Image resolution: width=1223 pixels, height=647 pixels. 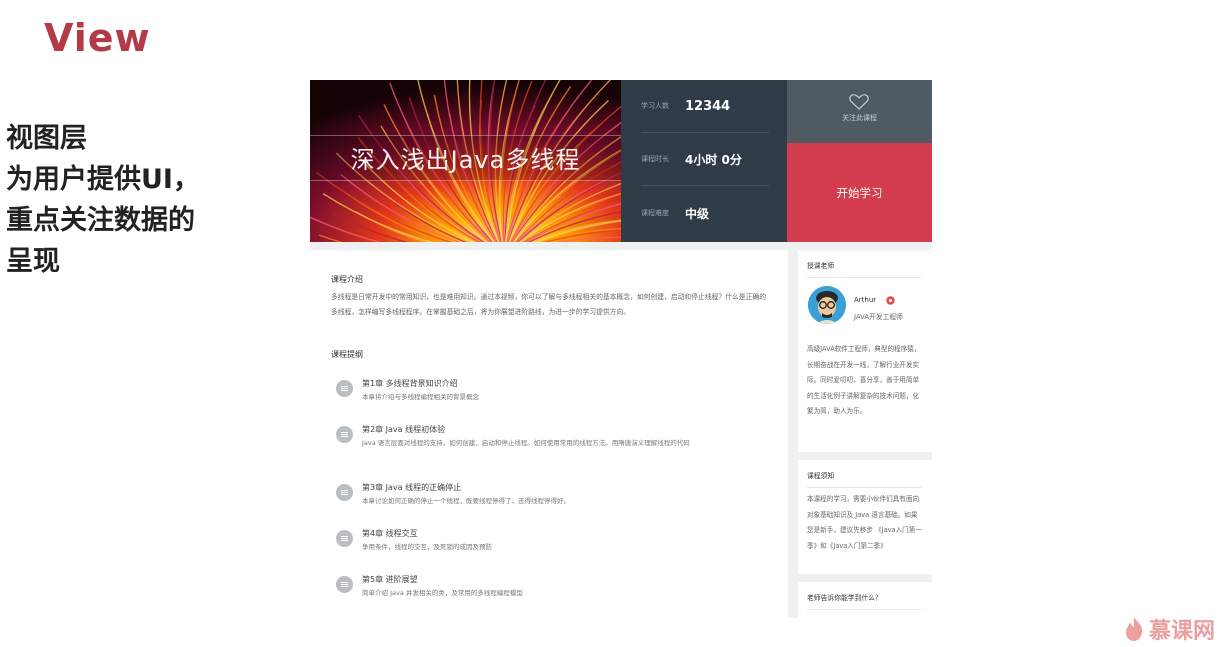 What do you see at coordinates (103, 179) in the screenshot?
I see `slide-desc-line: 为用户提供UI，` at bounding box center [103, 179].